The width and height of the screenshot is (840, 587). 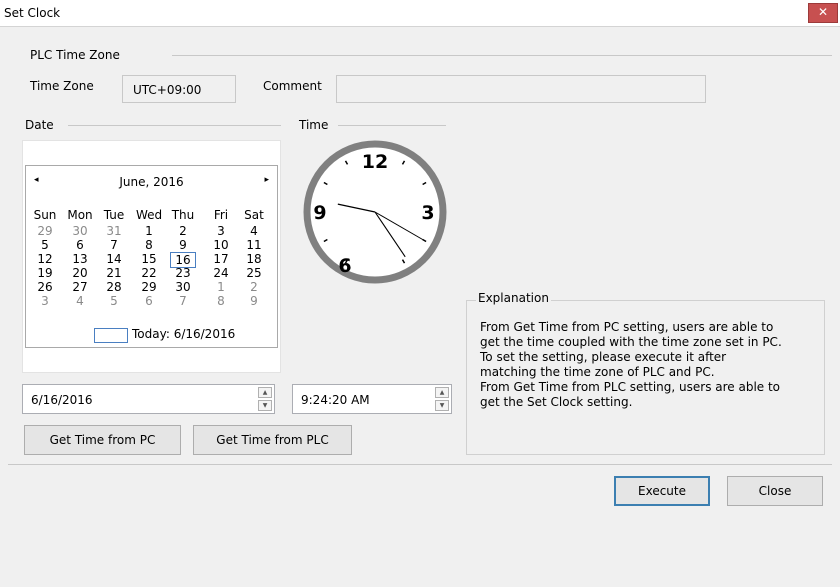 I want to click on time-group-title: Time, so click(x=314, y=125).